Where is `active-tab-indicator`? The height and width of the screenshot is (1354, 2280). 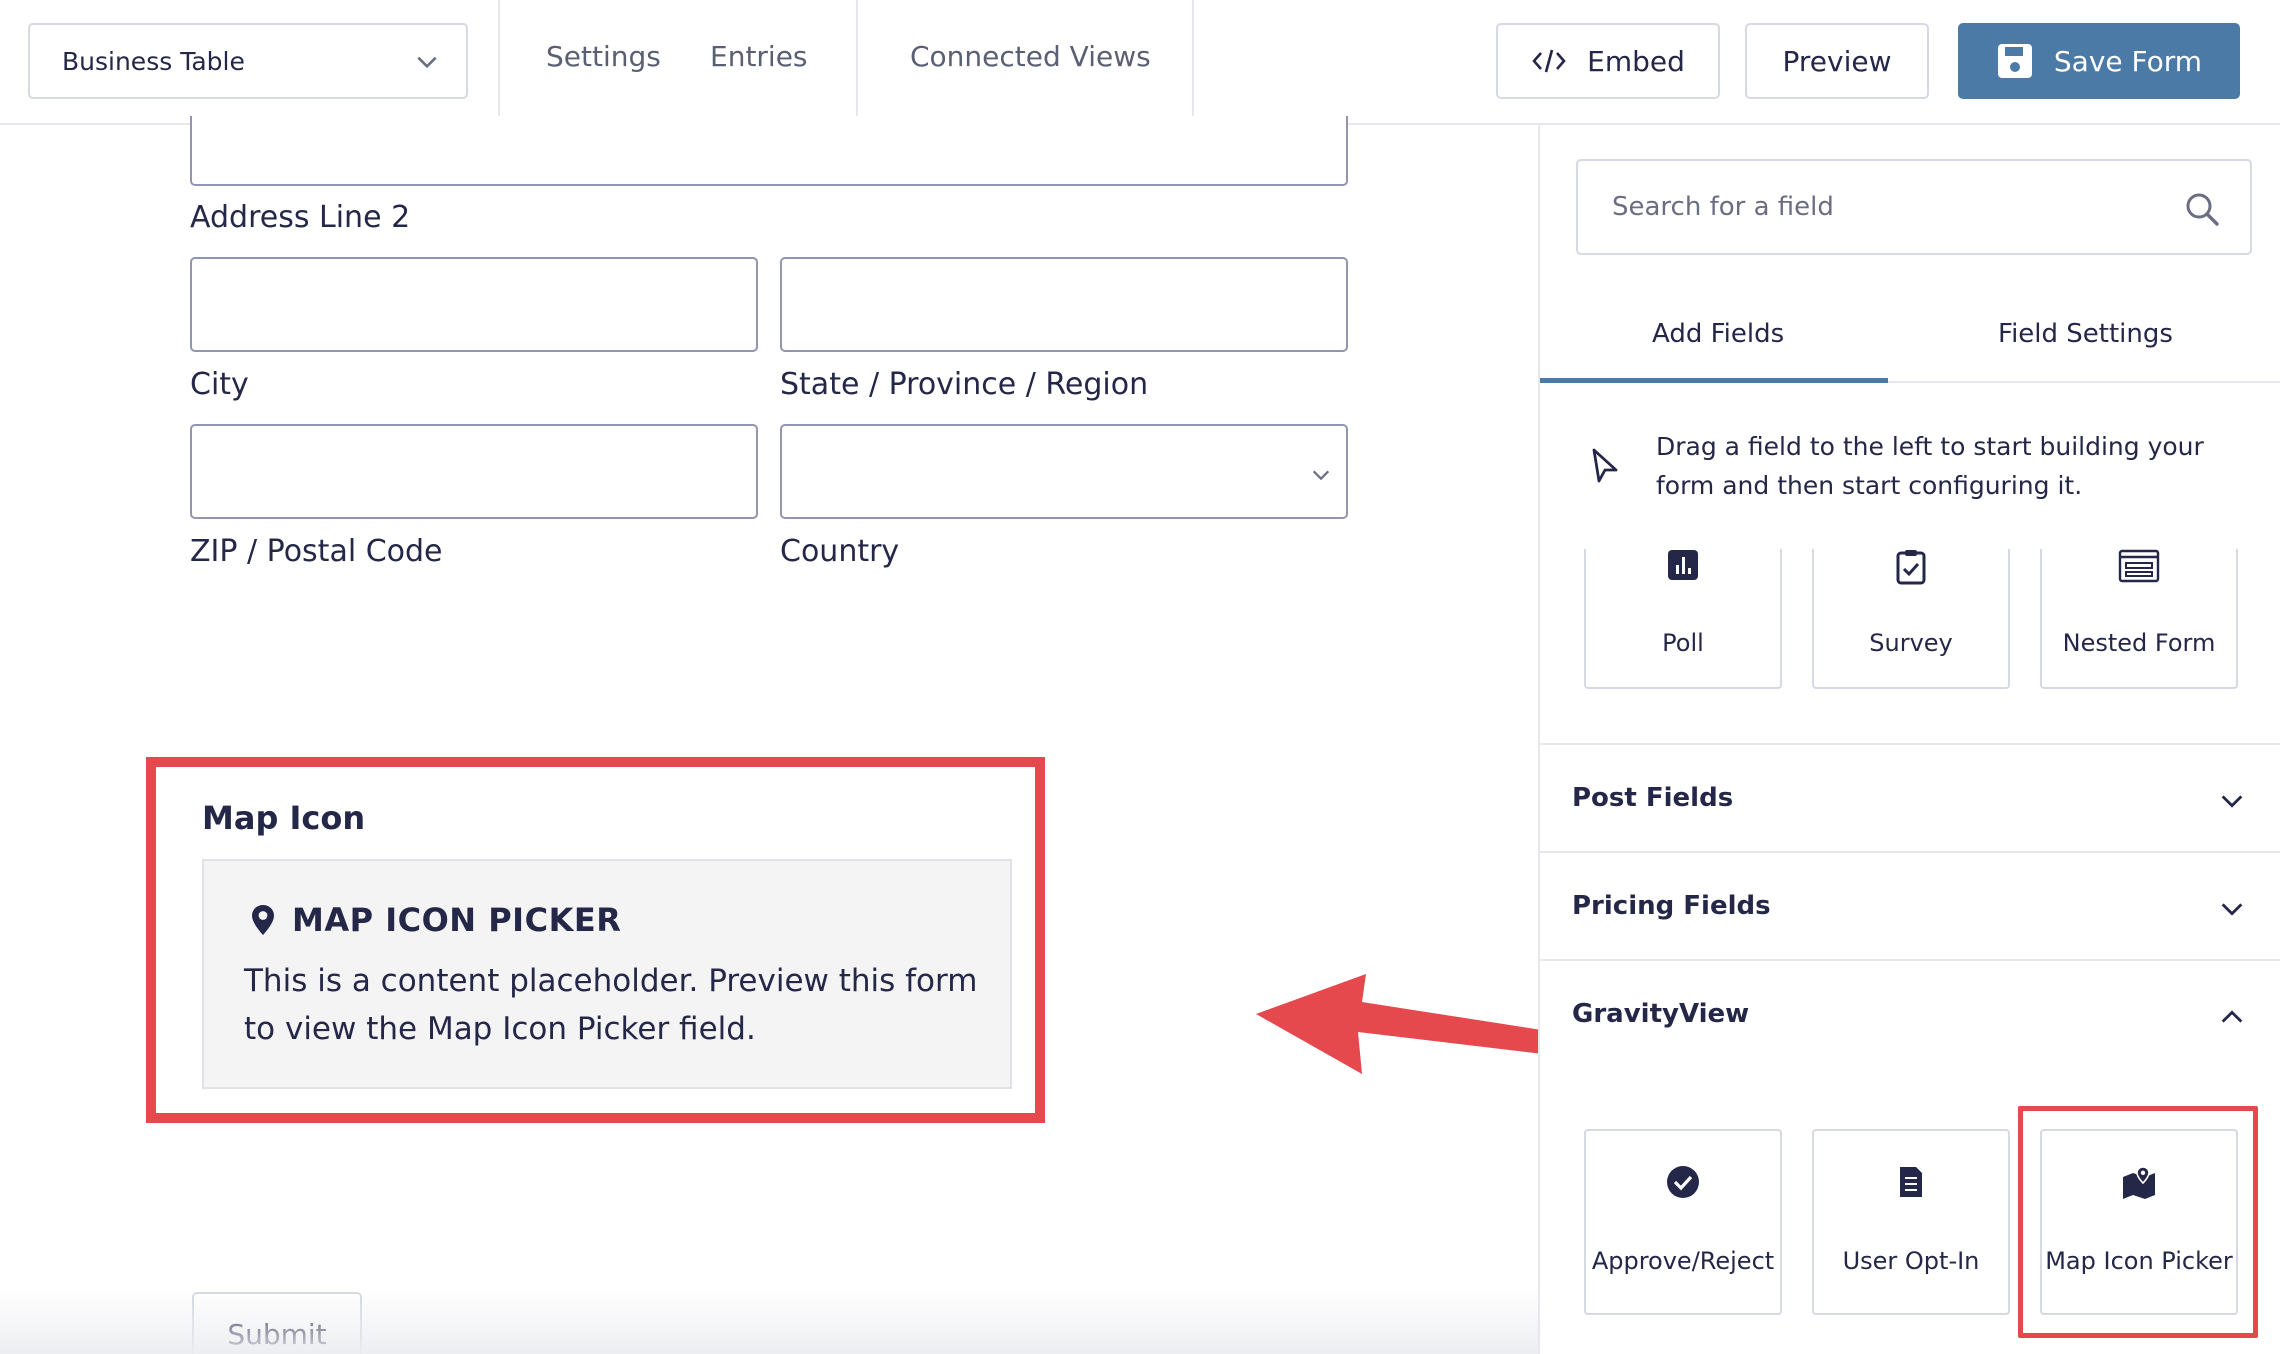
active-tab-indicator is located at coordinates (1714, 380).